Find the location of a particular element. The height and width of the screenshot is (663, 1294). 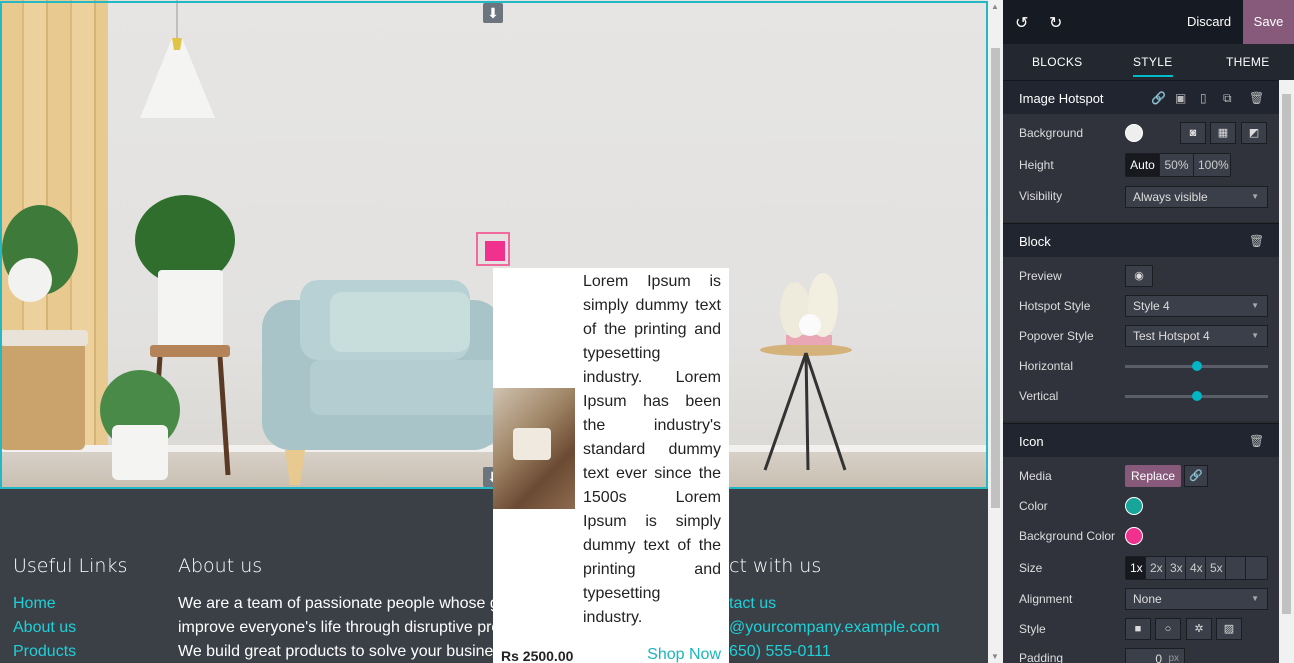

footer-link-products: Products is located at coordinates (44, 652).